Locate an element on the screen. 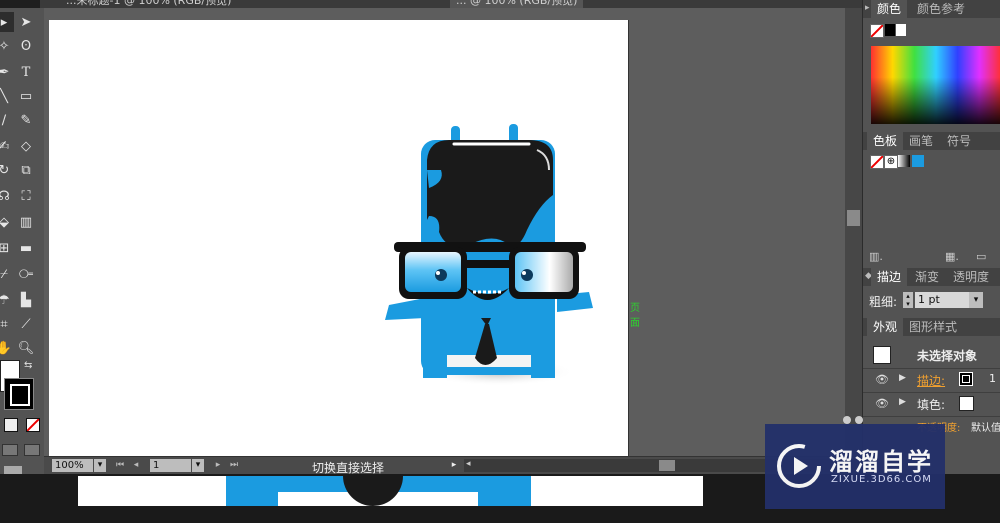  shape-builder-tool-icon: ⬙ is located at coordinates (7, 222).